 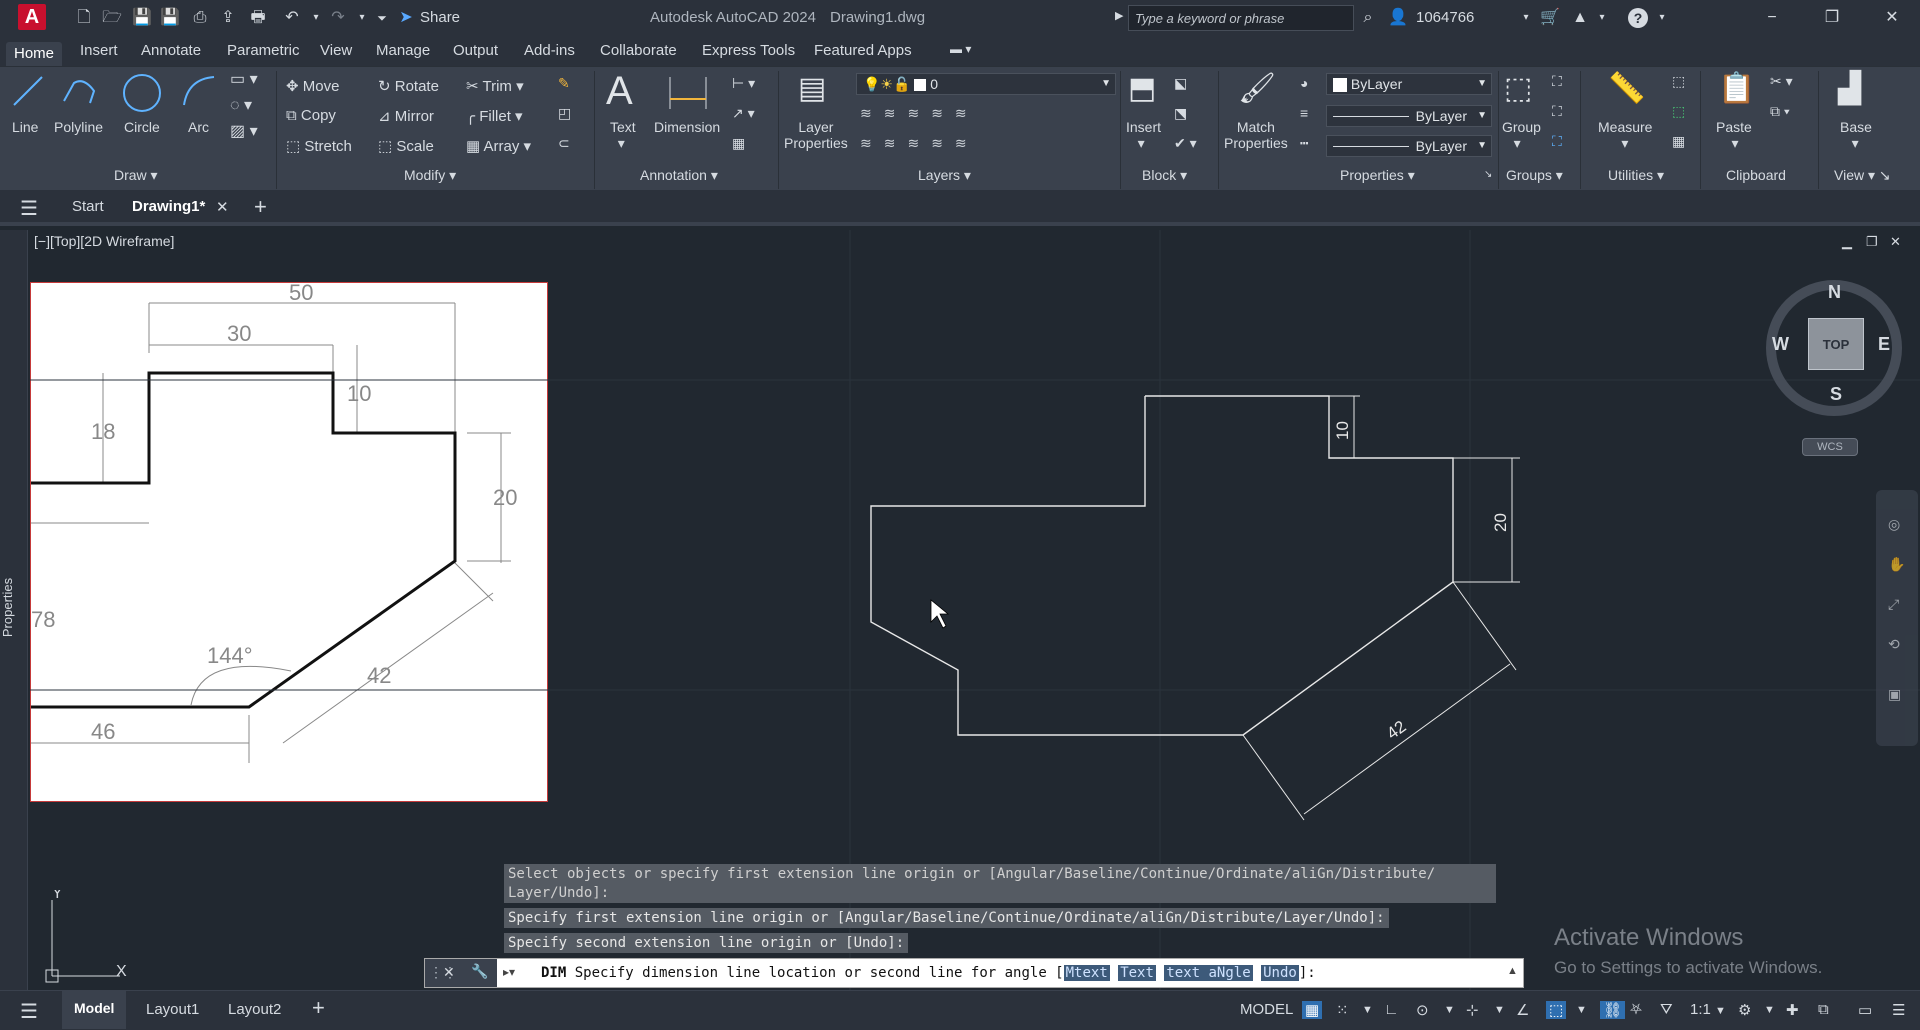 I want to click on tab-add-ins: Add-ins, so click(x=549, y=50).